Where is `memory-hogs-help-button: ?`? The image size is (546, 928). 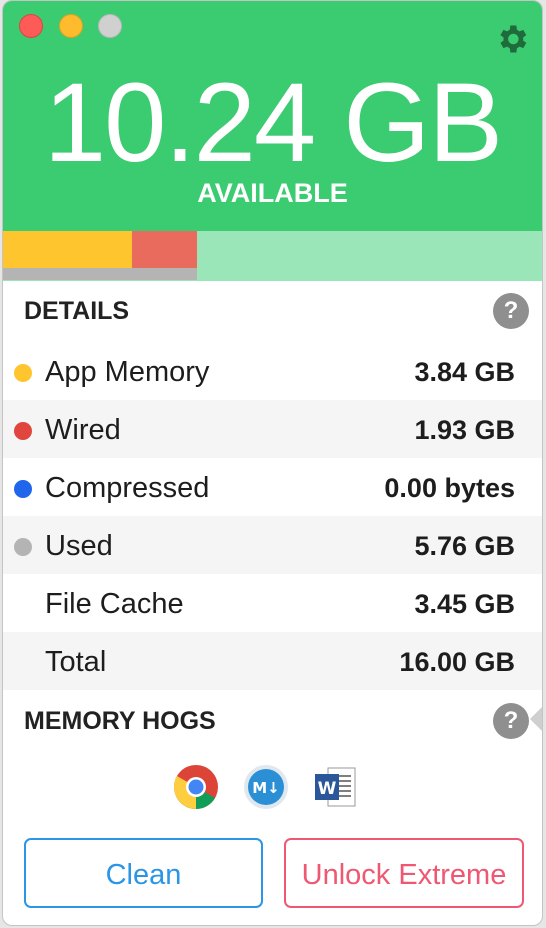
memory-hogs-help-button: ? is located at coordinates (511, 721).